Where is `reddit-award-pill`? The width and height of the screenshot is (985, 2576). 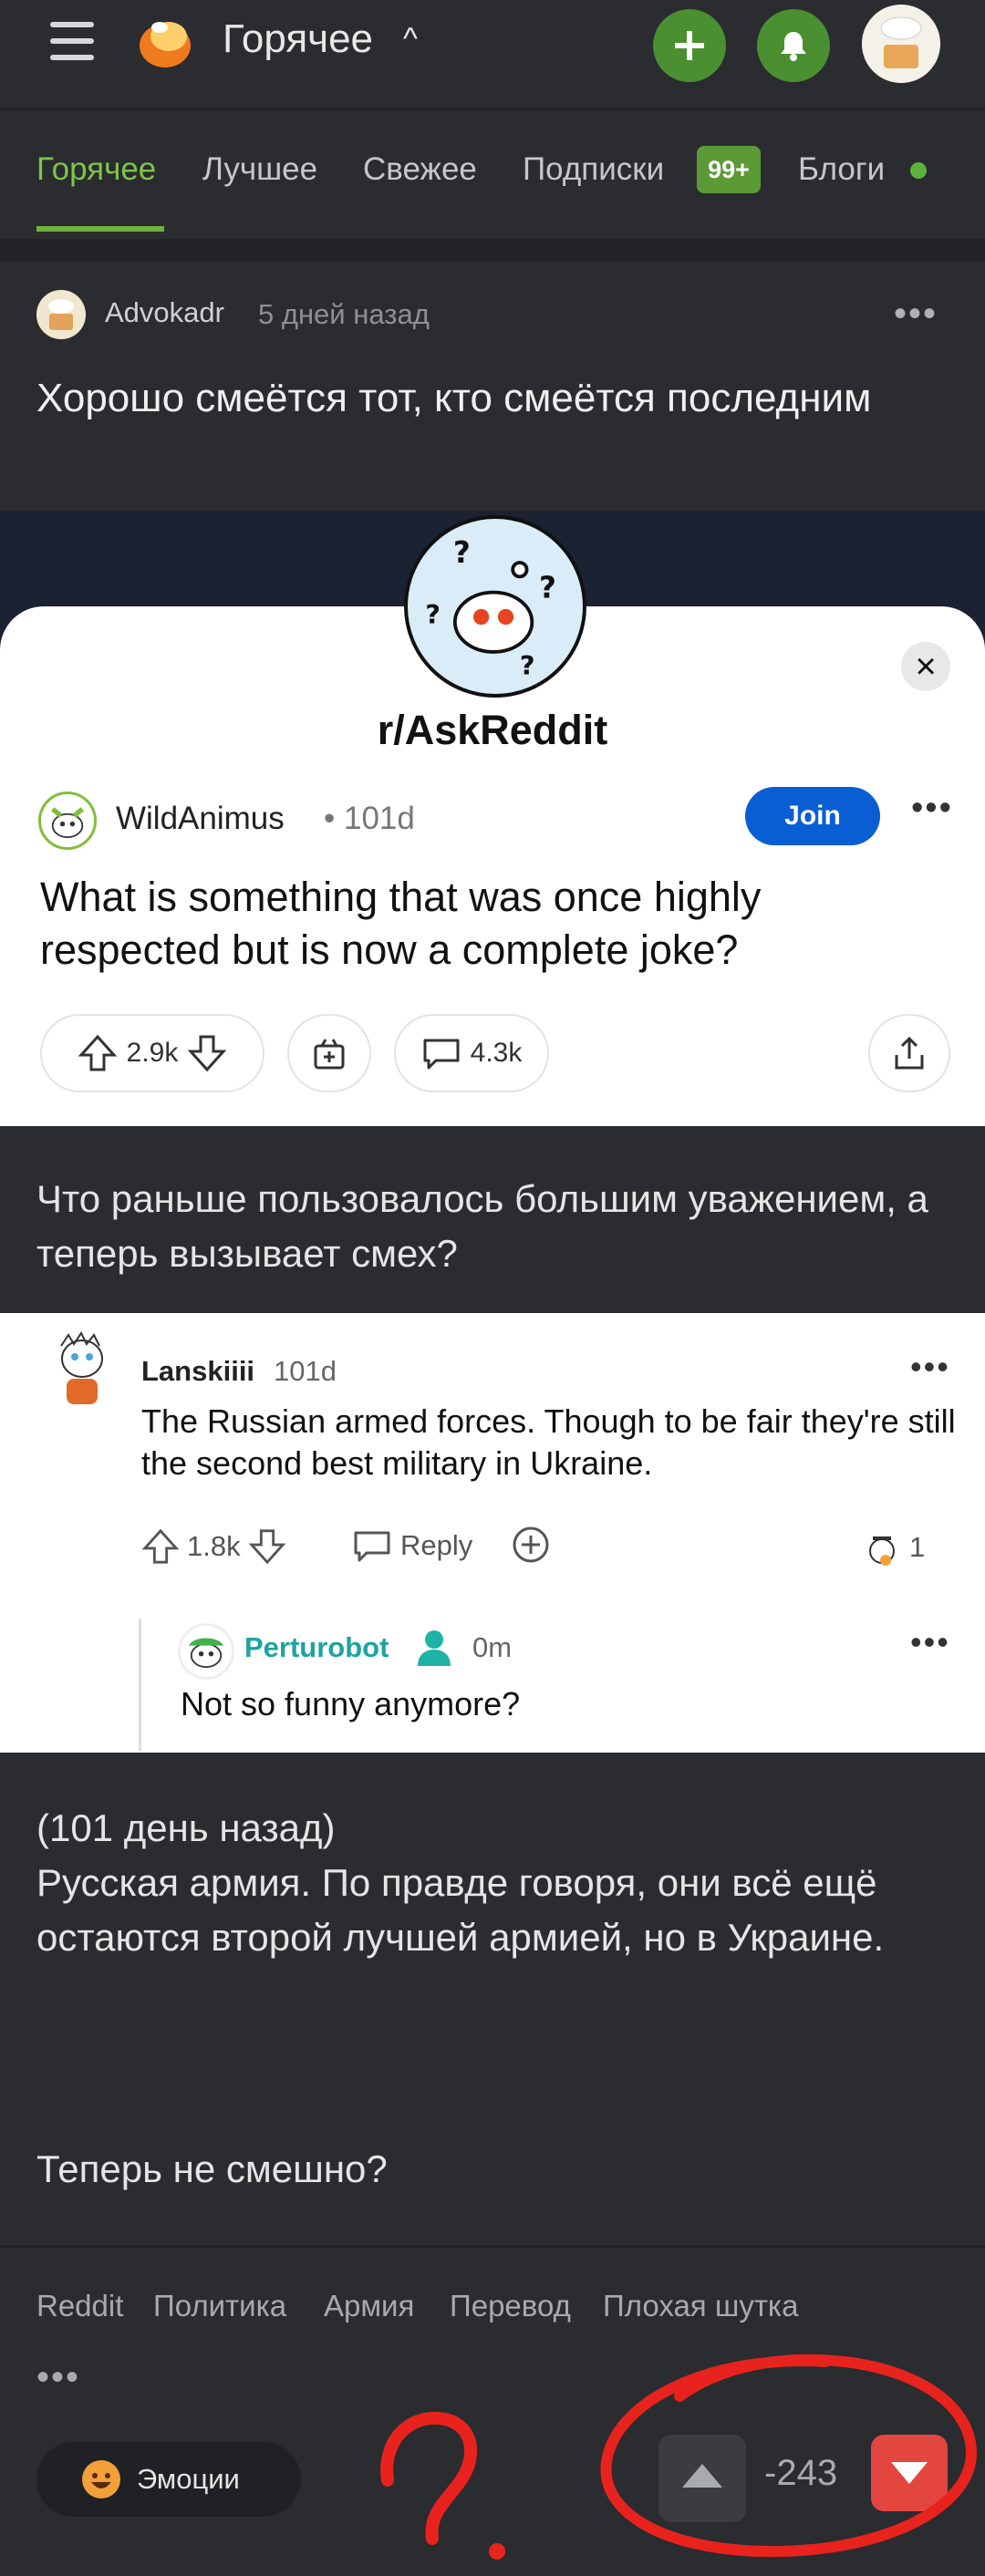
reddit-award-pill is located at coordinates (329, 1053).